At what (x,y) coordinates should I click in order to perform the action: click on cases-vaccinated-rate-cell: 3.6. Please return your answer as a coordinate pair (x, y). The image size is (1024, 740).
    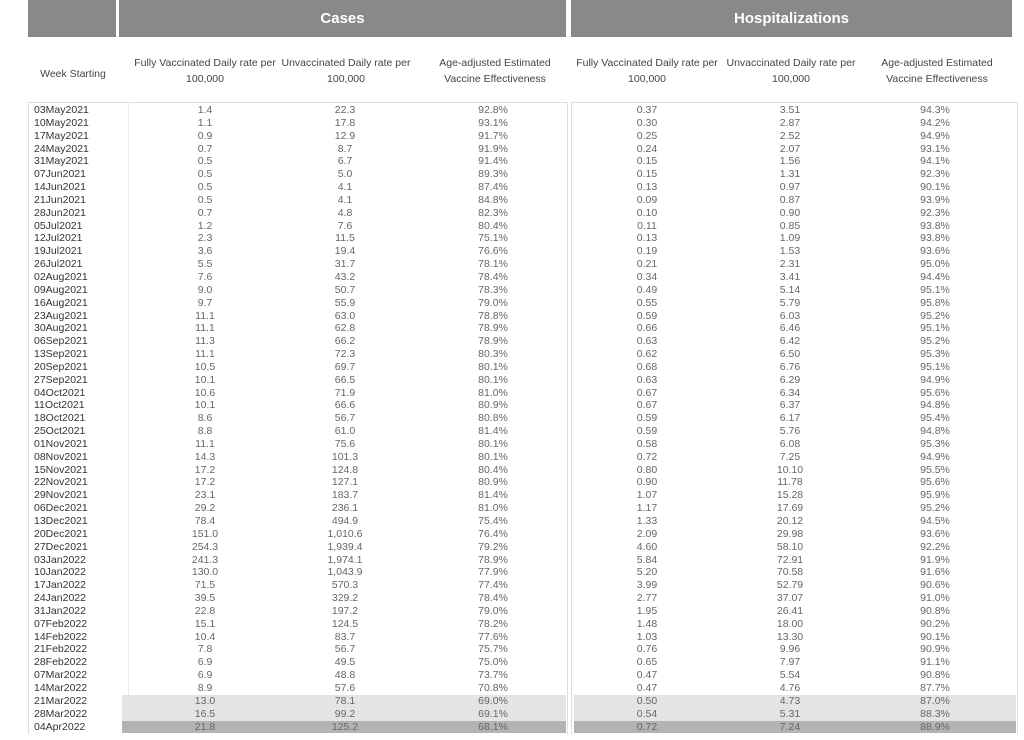
    Looking at the image, I should click on (205, 251).